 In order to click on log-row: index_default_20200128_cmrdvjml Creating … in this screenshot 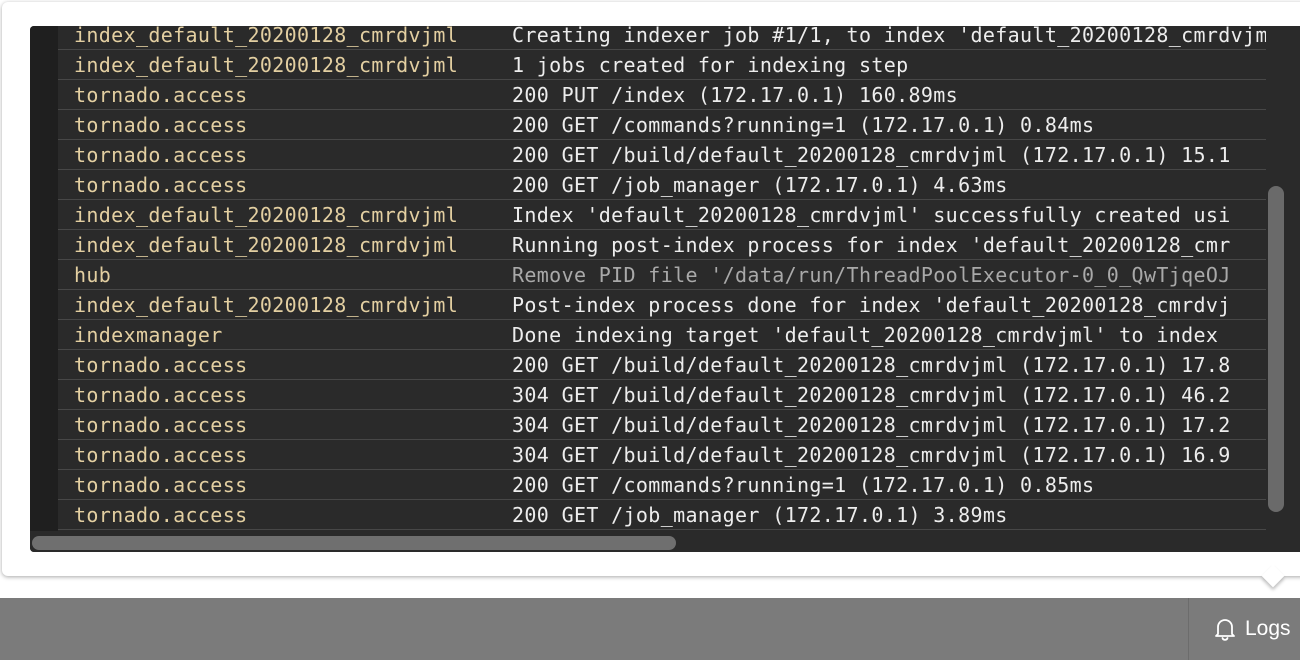, I will do `click(662, 38)`.